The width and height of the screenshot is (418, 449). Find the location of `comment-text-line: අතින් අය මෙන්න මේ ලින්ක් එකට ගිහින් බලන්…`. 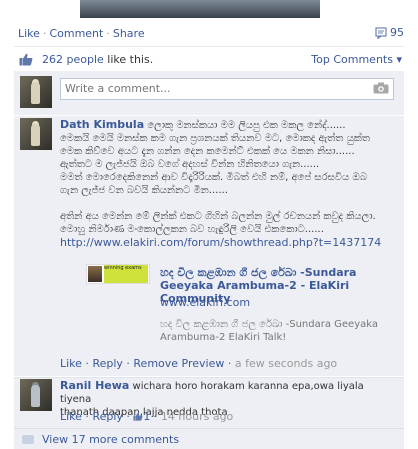

comment-text-line: අතින් අය මෙන්න මේ ලින්ක් එකට ගිහින් බලන්… is located at coordinates (218, 216).